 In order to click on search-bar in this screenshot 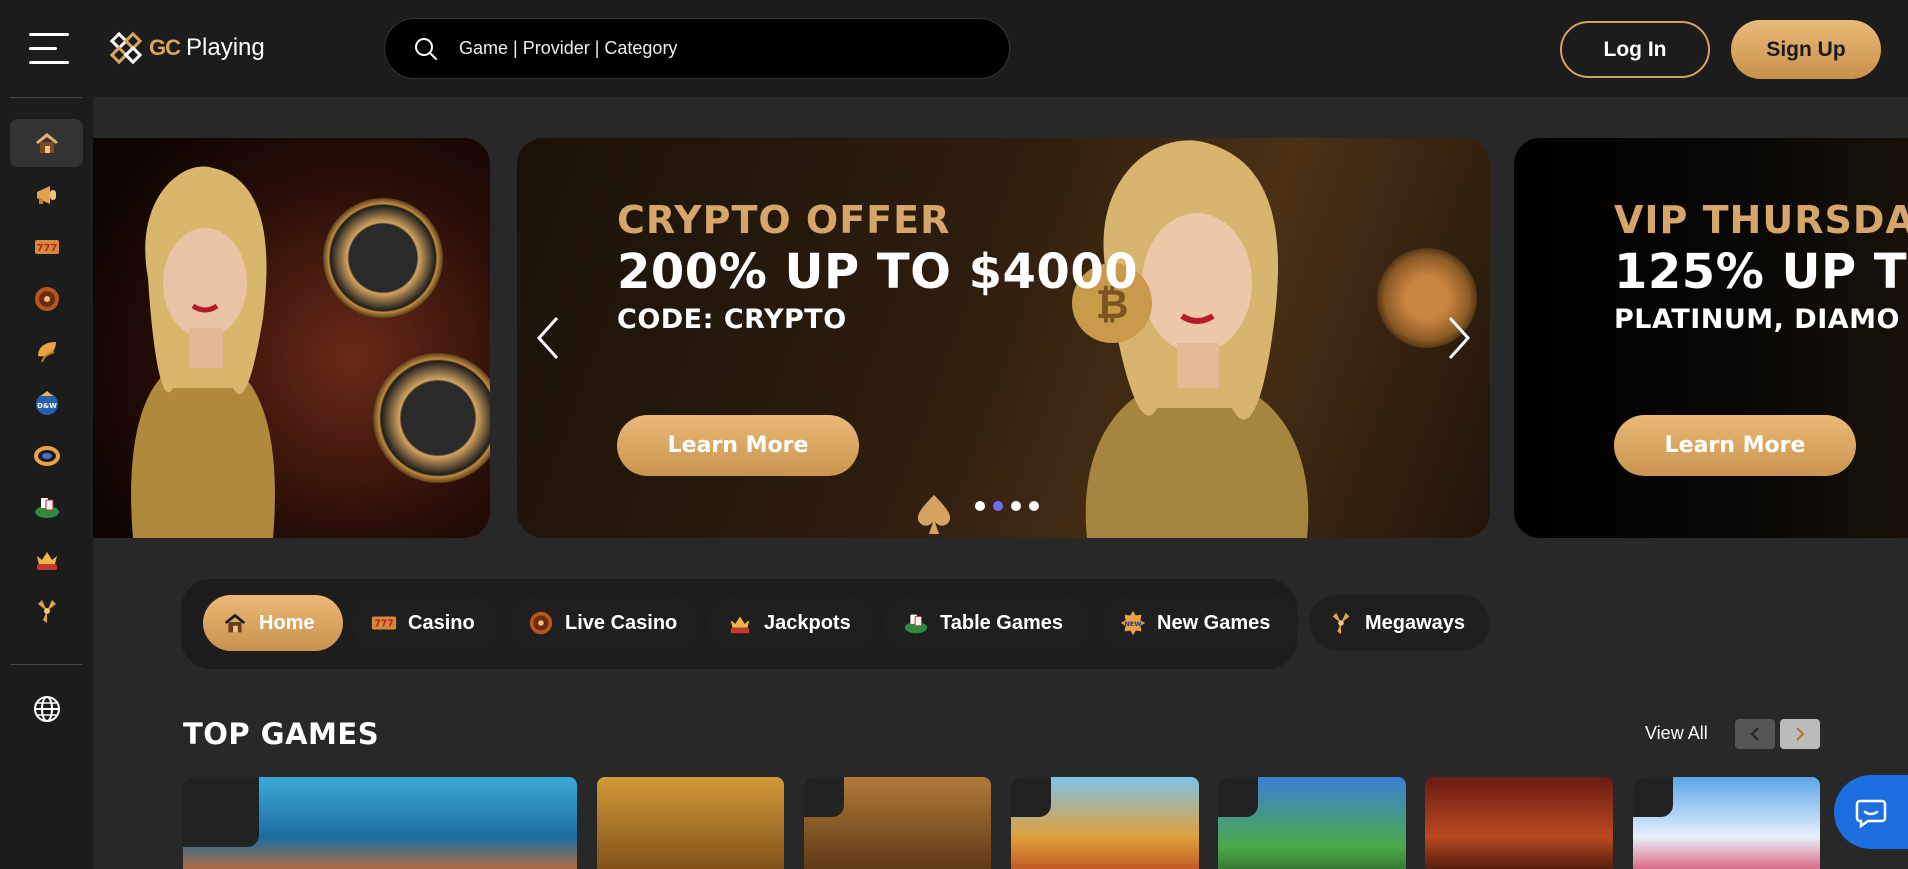, I will do `click(697, 48)`.